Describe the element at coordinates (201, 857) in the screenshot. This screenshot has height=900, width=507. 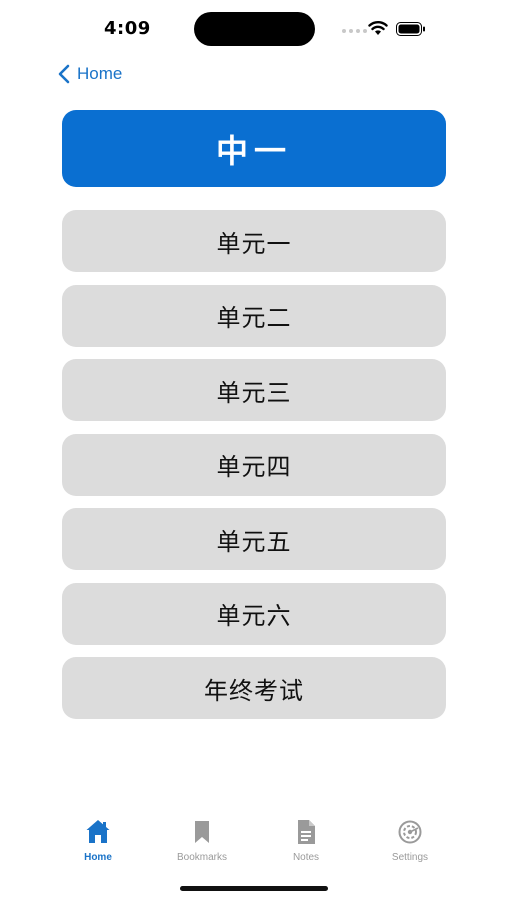
I see `tab-label: Bookmarks` at that location.